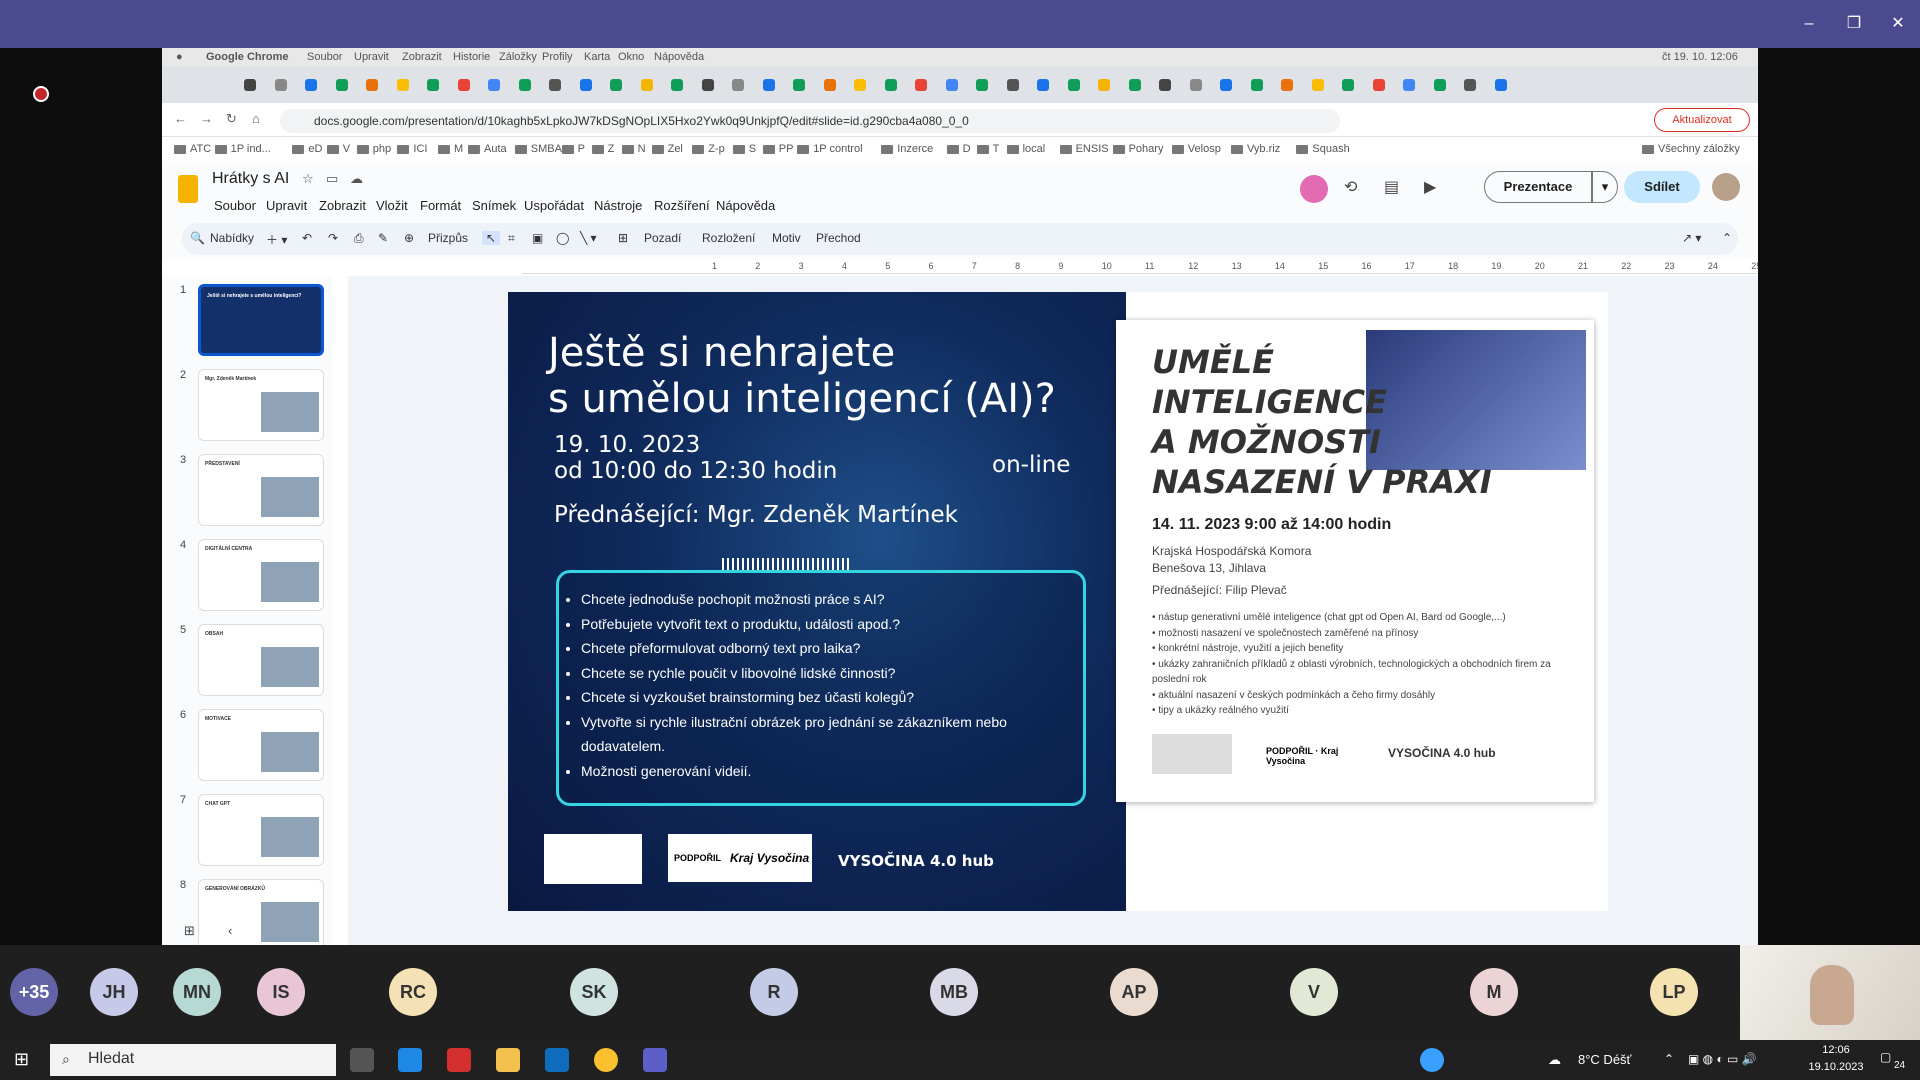 The width and height of the screenshot is (1920, 1080). What do you see at coordinates (188, 189) in the screenshot?
I see `slides-logo-icon` at bounding box center [188, 189].